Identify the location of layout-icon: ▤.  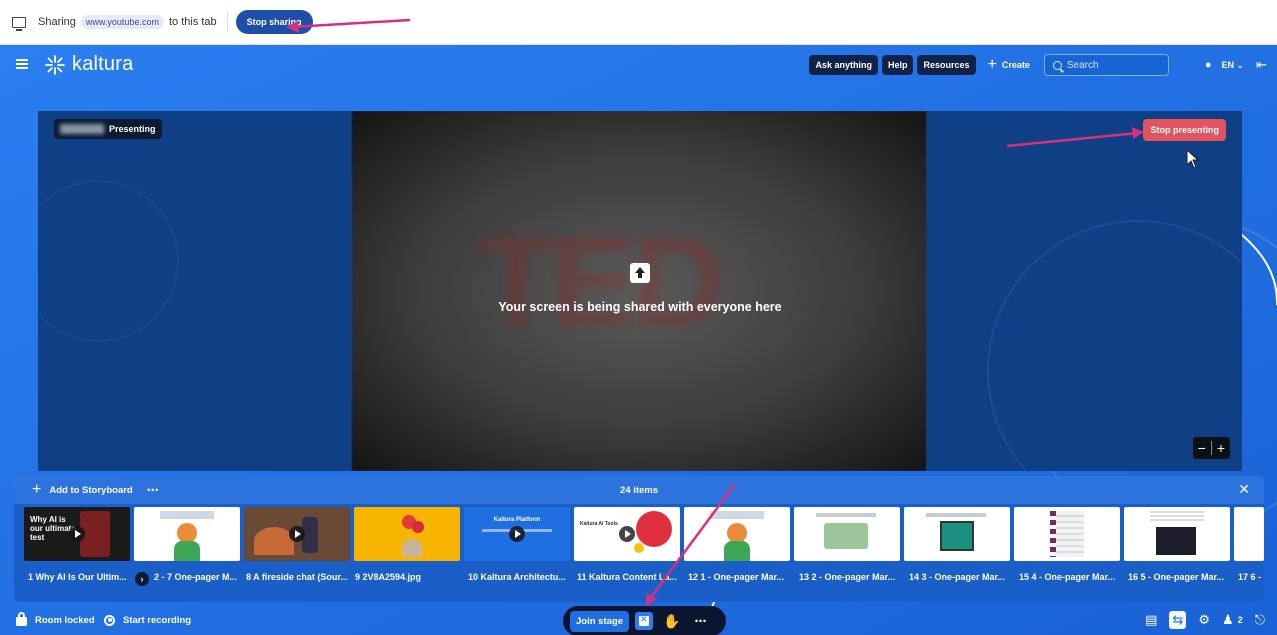
(1151, 620).